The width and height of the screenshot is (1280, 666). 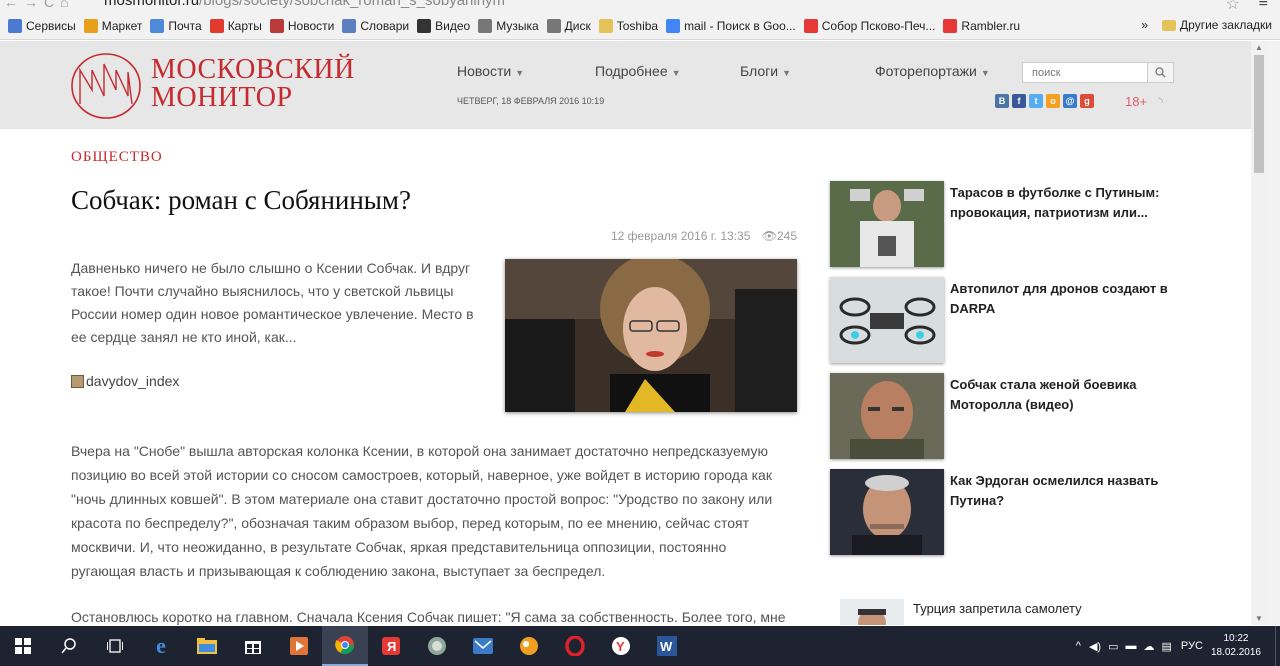 I want to click on bookmark-item: Карты, so click(x=235, y=25).